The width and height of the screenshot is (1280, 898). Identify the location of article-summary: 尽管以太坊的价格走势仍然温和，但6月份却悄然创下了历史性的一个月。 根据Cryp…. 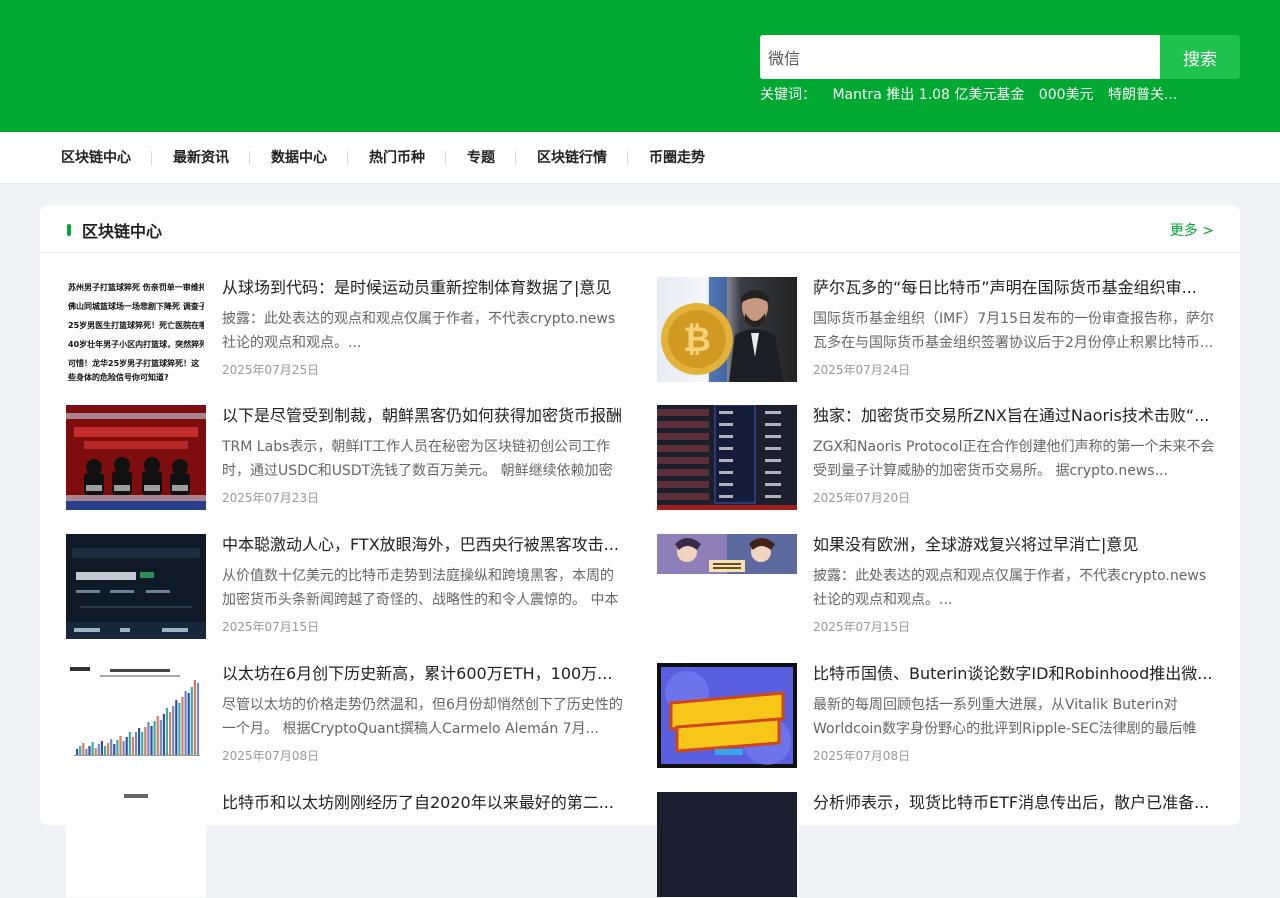
(422, 717).